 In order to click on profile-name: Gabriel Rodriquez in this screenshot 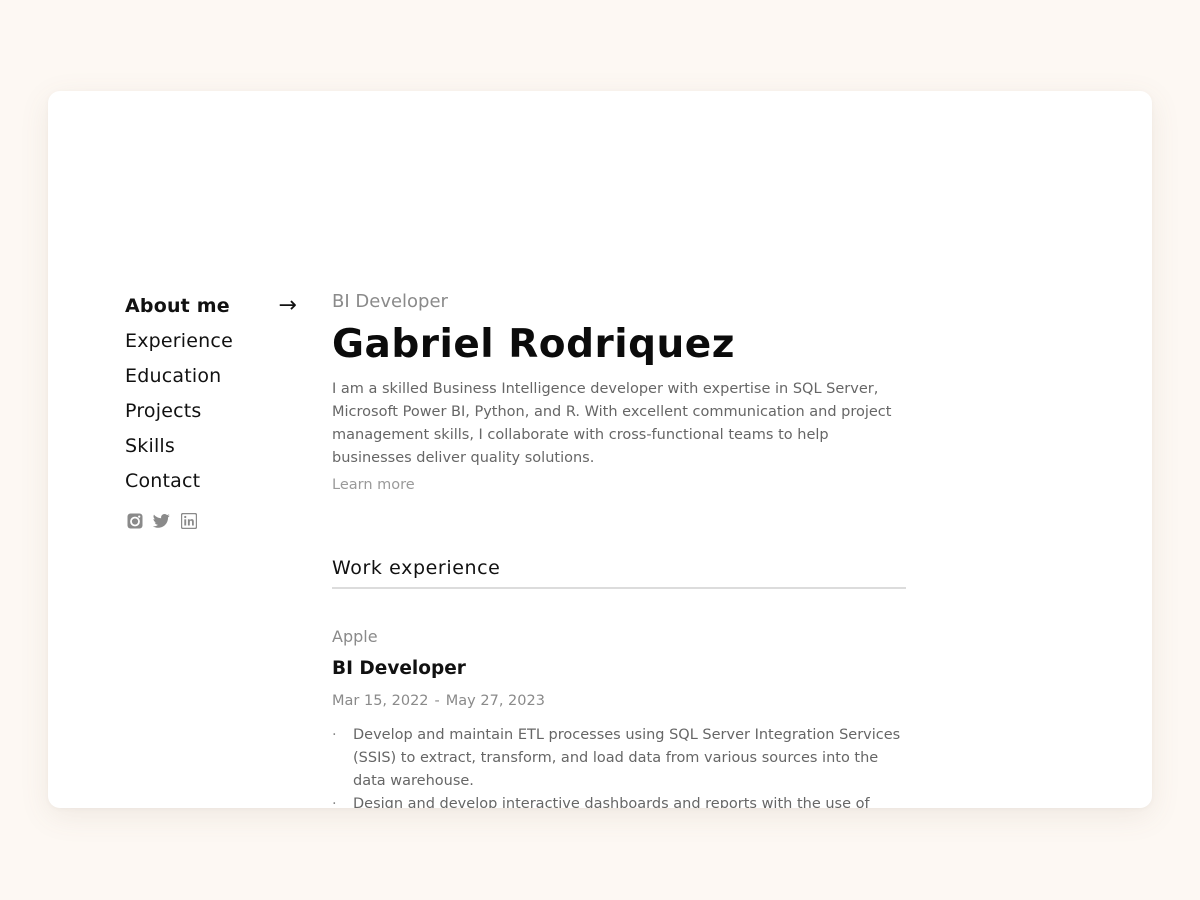, I will do `click(533, 344)`.